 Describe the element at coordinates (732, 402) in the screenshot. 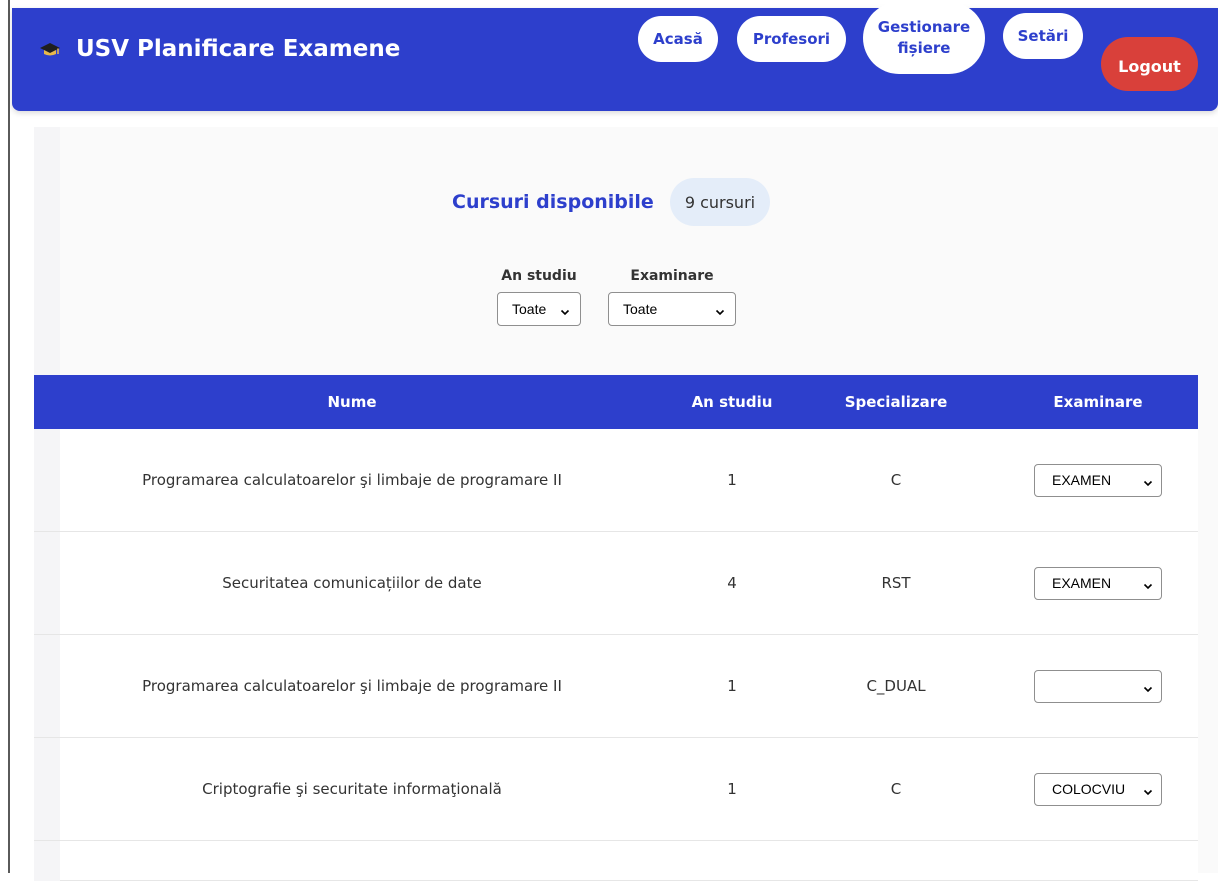

I see `column-header-year: An studiu` at that location.